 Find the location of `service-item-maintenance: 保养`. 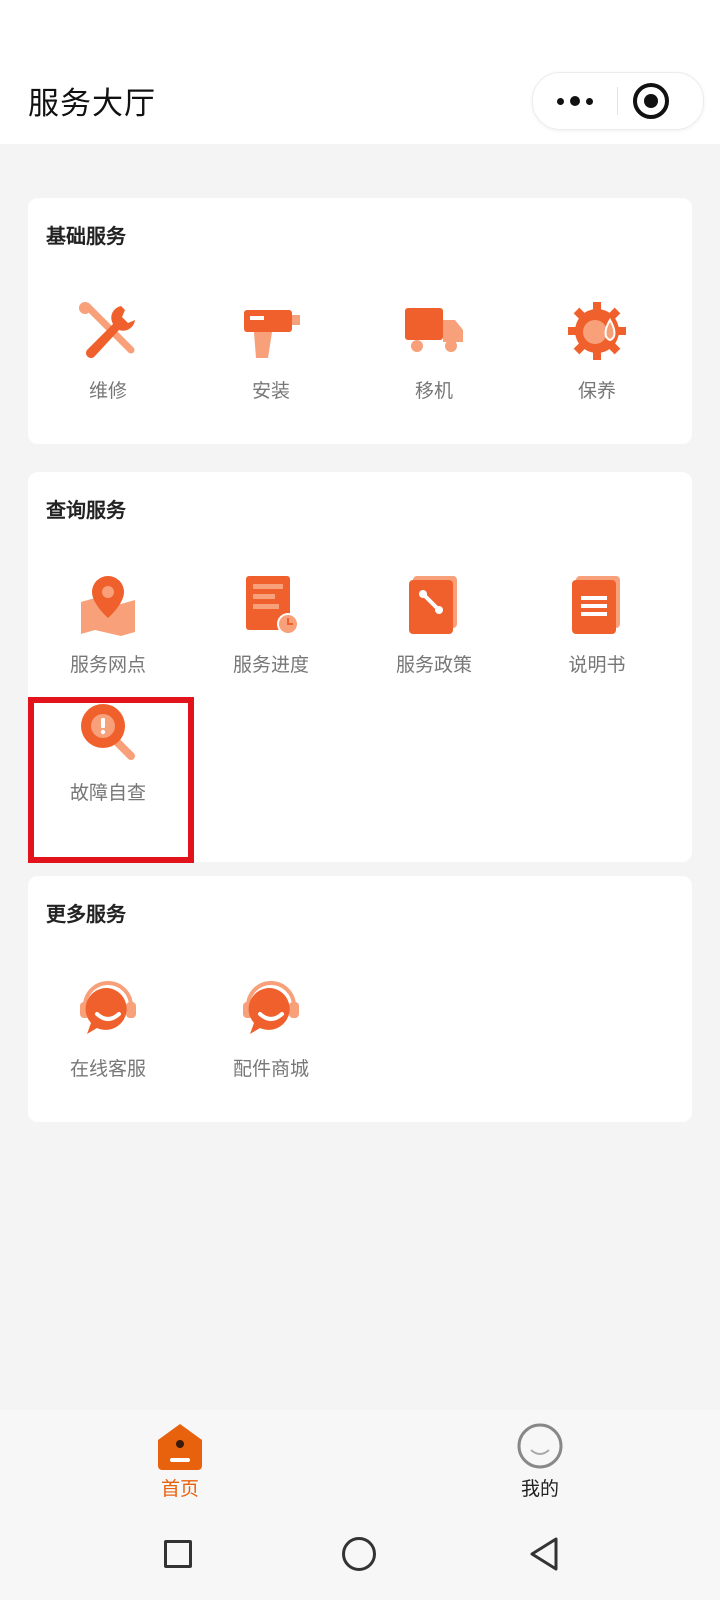

service-item-maintenance: 保养 is located at coordinates (597, 350).